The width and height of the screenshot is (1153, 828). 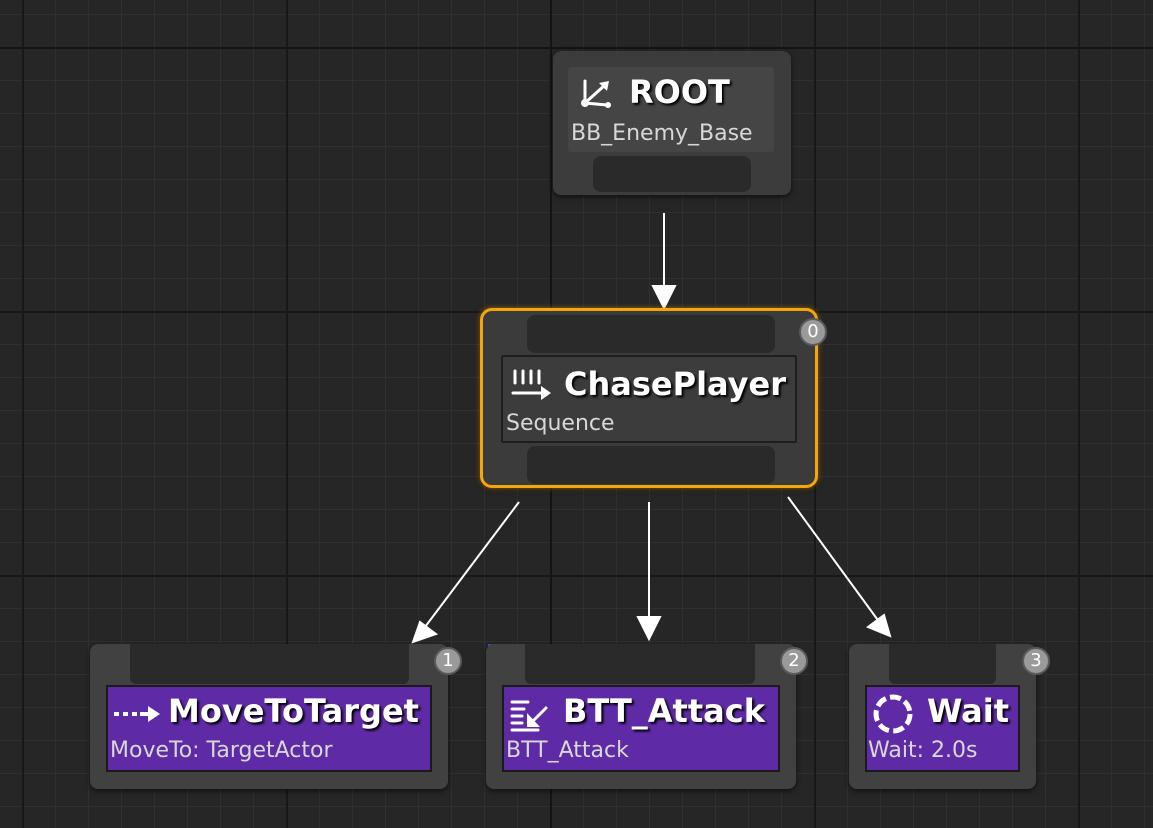 I want to click on root-blackboard-label: BB_Enemy_Base, so click(x=662, y=133).